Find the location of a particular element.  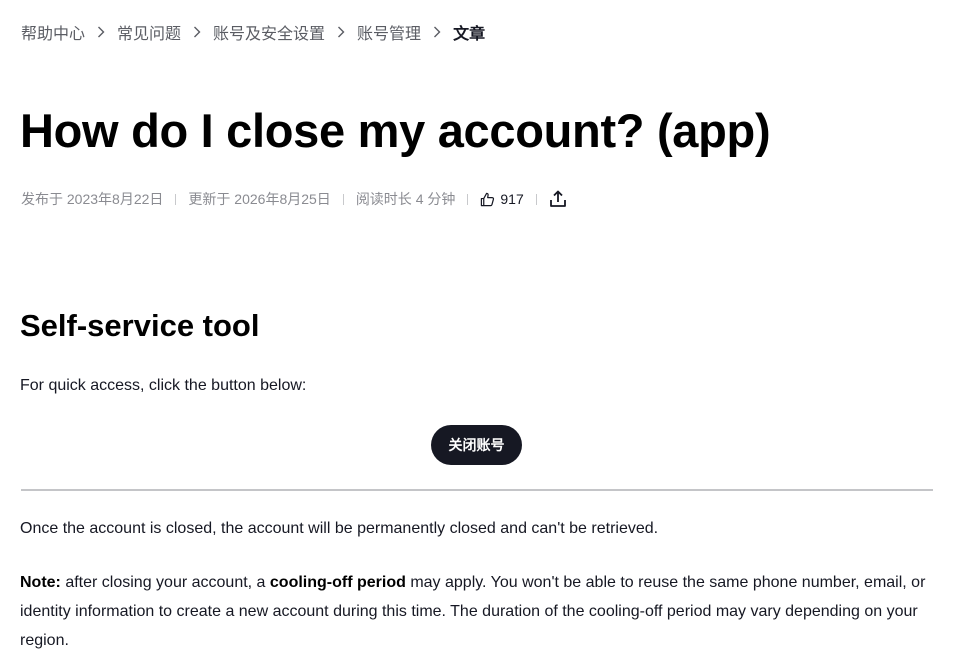

read-time: 阅读时长 4 分钟 is located at coordinates (405, 199).